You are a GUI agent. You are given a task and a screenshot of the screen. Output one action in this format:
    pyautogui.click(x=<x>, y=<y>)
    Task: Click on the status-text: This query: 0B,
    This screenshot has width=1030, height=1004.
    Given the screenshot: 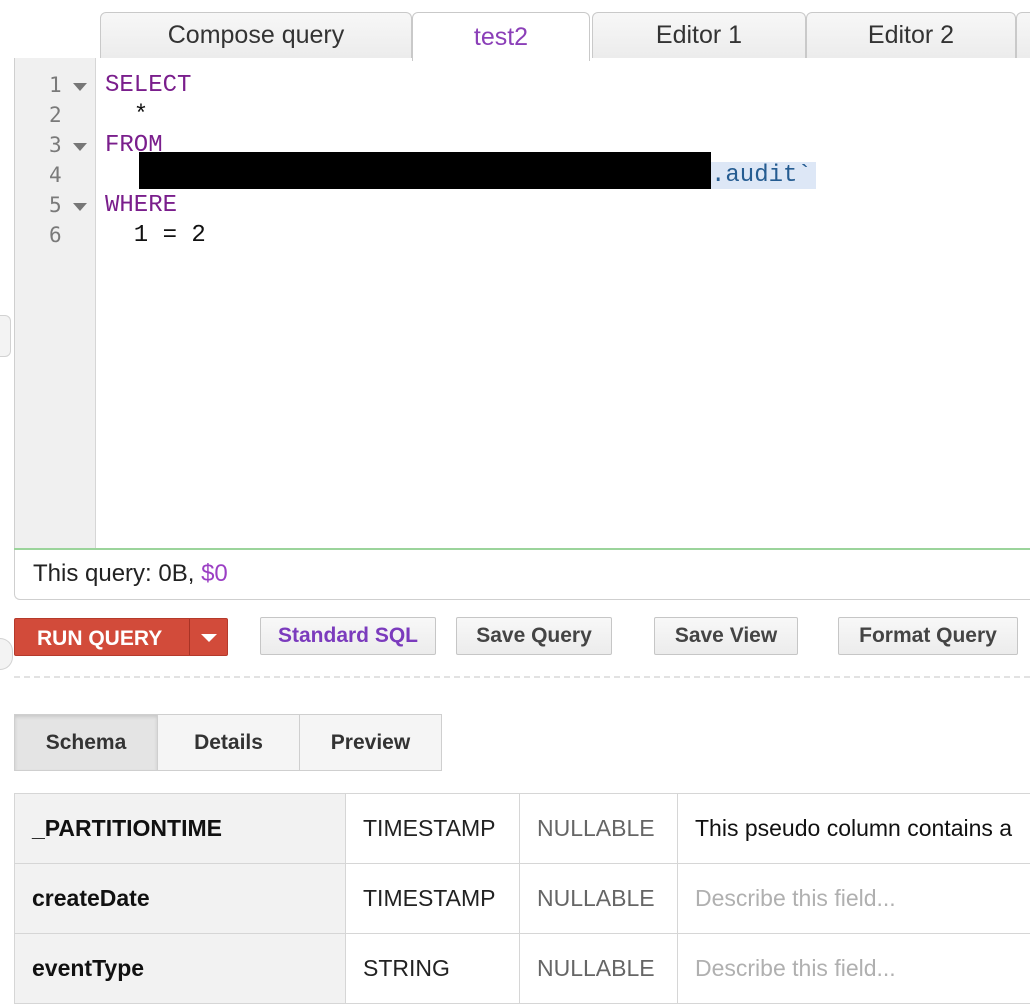 What is the action you would take?
    pyautogui.click(x=117, y=573)
    